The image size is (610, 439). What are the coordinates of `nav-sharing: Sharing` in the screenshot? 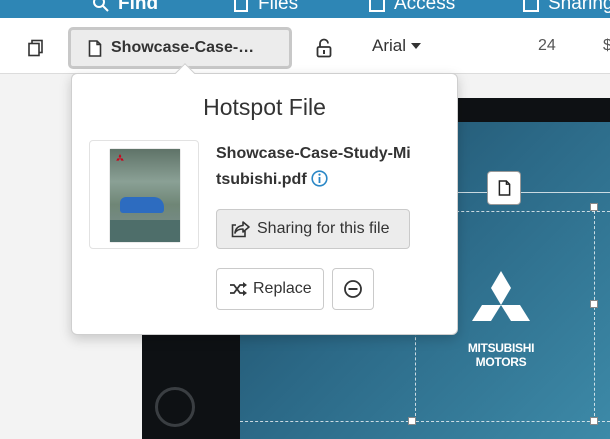 It's located at (566, 7).